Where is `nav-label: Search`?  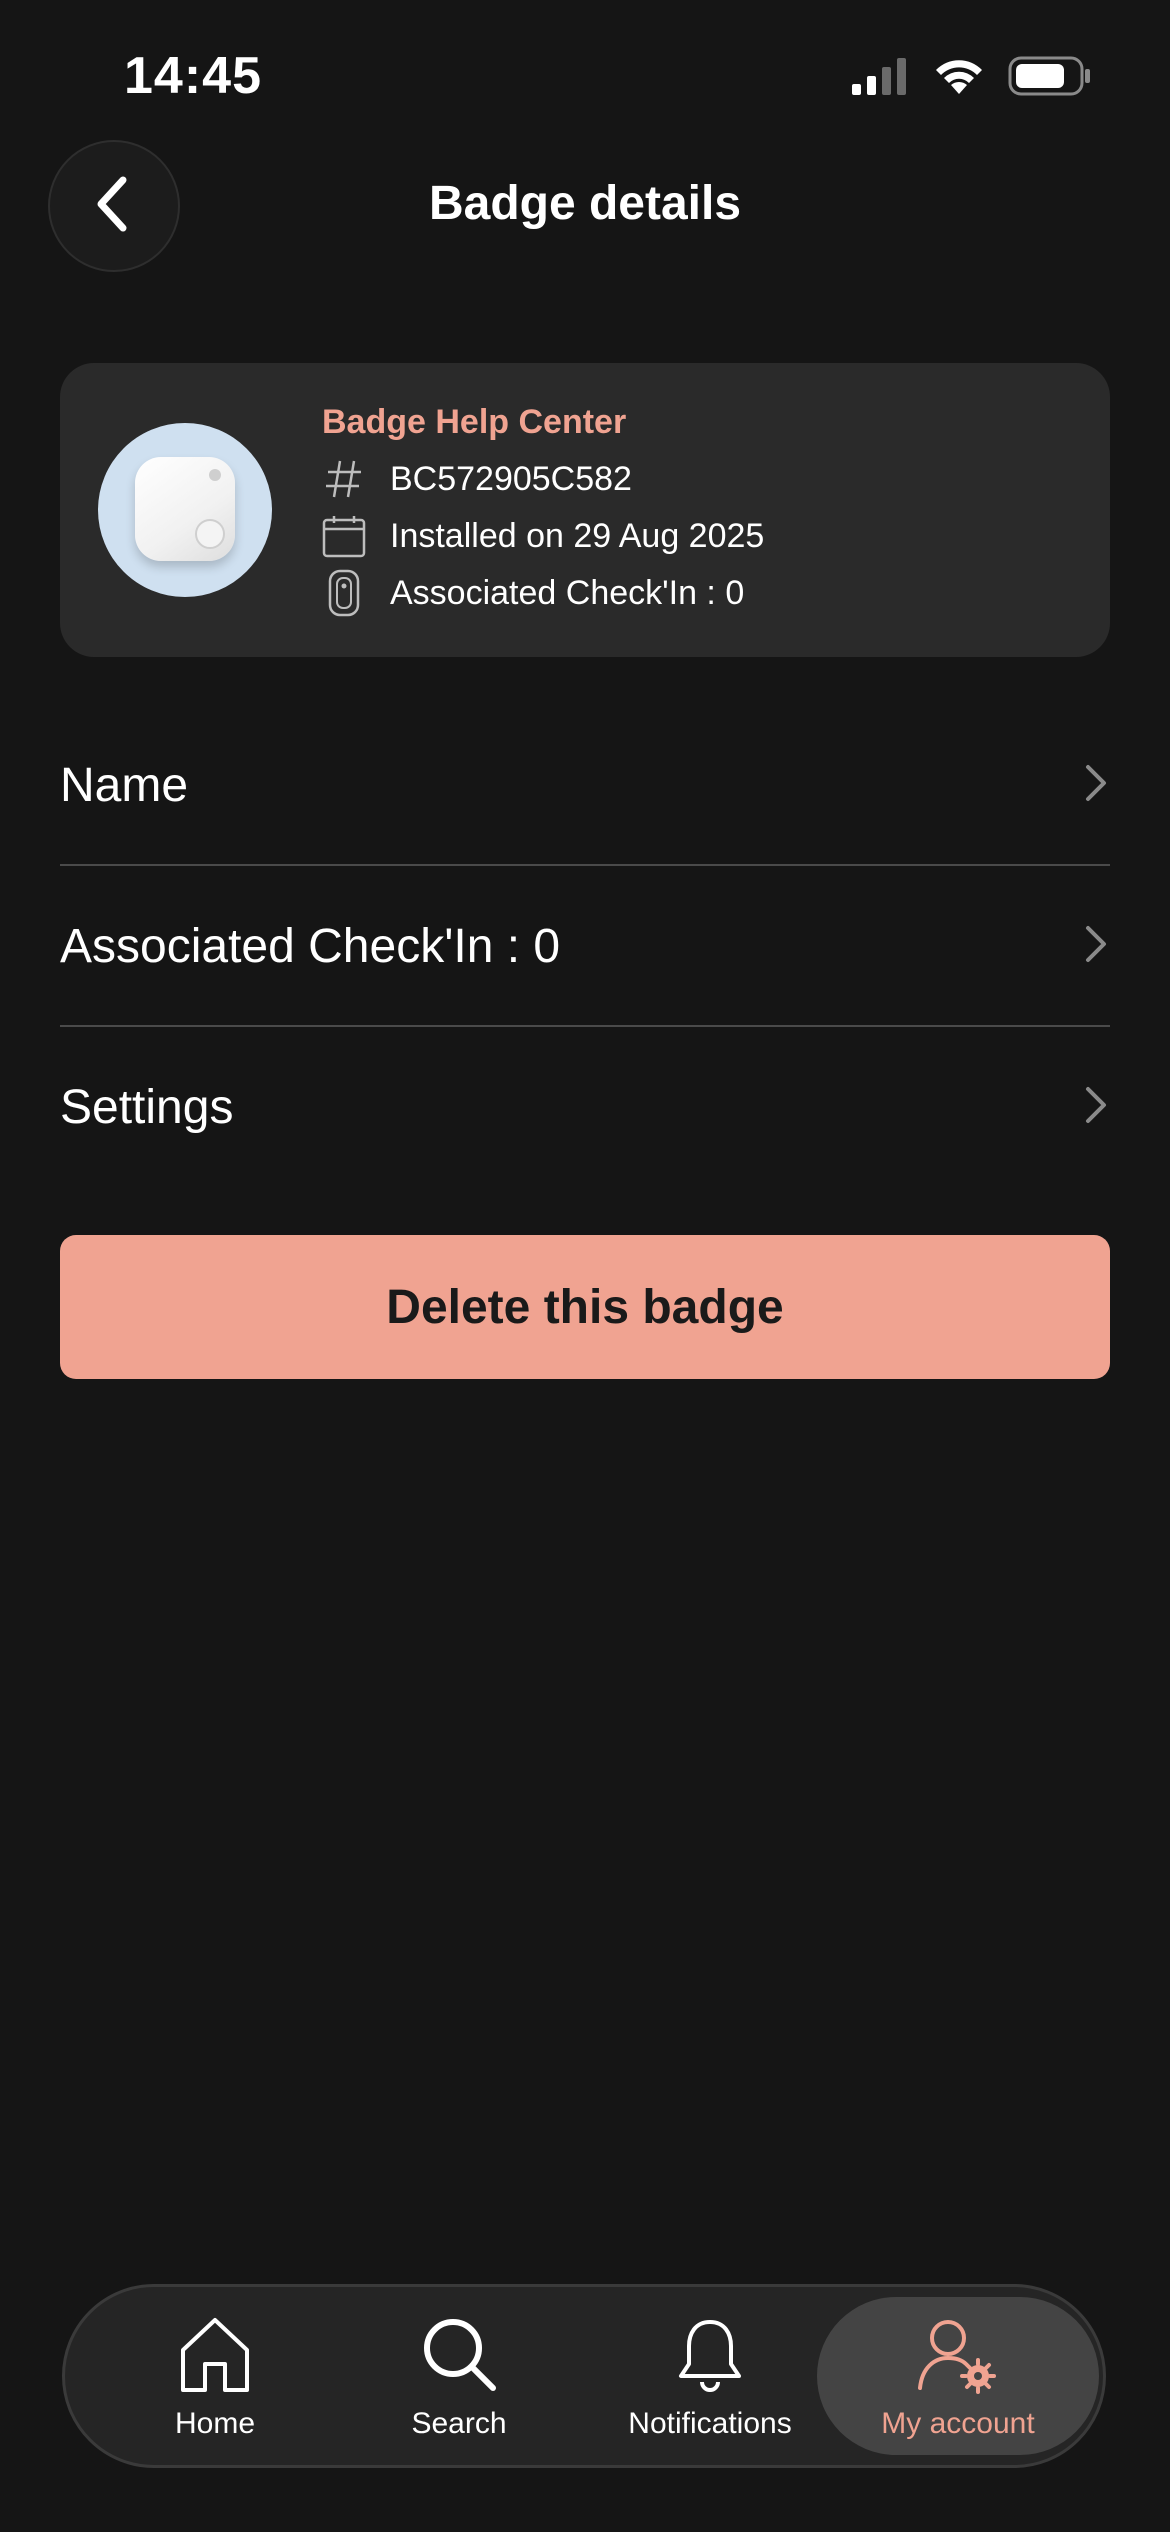
nav-label: Search is located at coordinates (459, 2423).